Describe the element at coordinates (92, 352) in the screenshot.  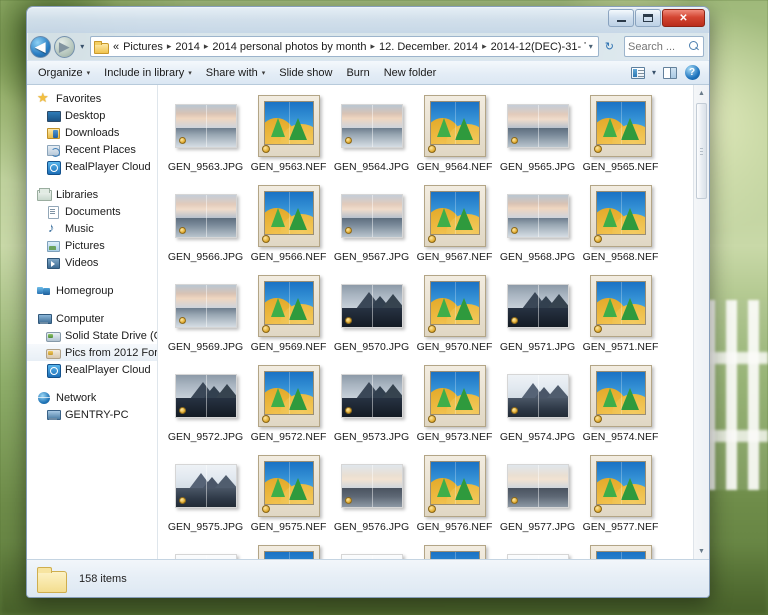
I see `sidebar-item-pics-from-2012-forward: Pics from 2012 Forward (` at that location.